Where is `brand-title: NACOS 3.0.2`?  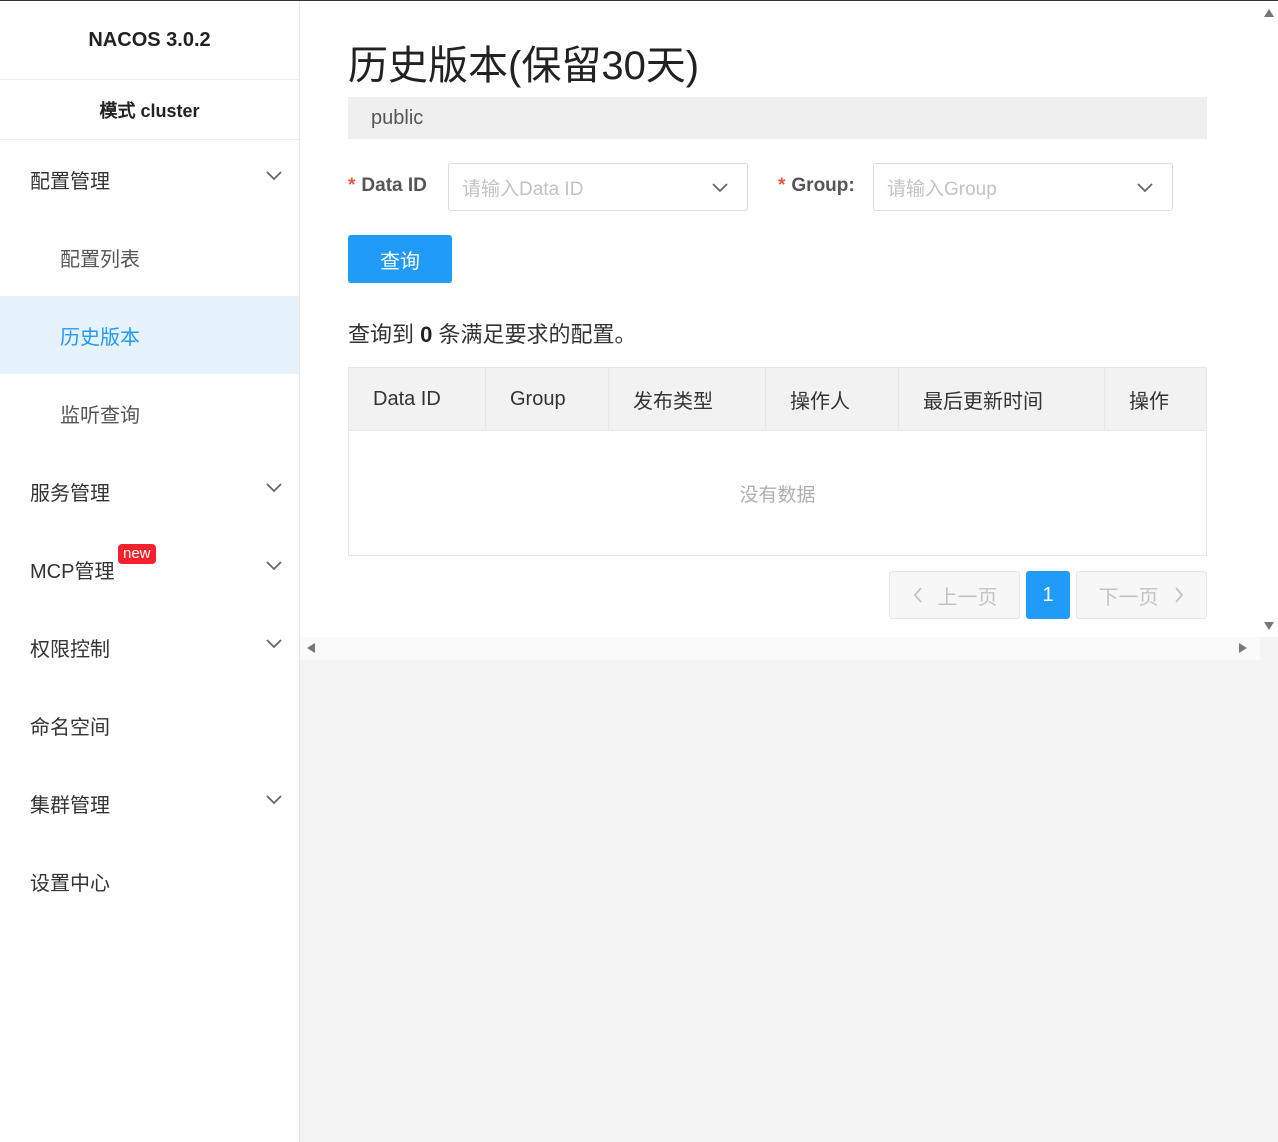
brand-title: NACOS 3.0.2 is located at coordinates (149, 40).